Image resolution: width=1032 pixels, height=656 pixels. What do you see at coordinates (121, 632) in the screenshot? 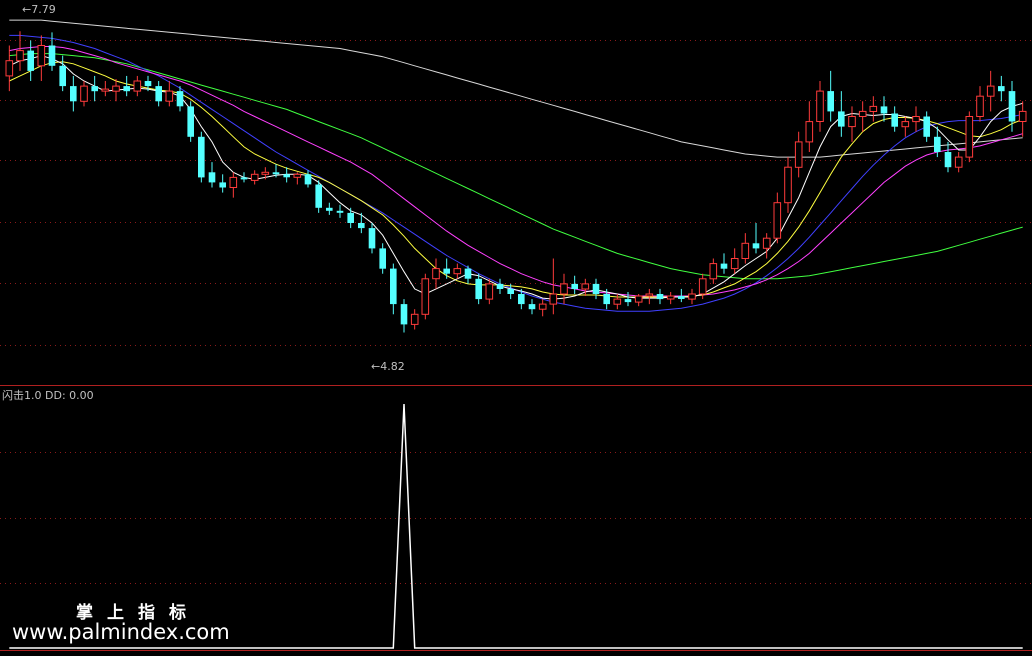
I see `watermark-url: www.palmindex.com` at bounding box center [121, 632].